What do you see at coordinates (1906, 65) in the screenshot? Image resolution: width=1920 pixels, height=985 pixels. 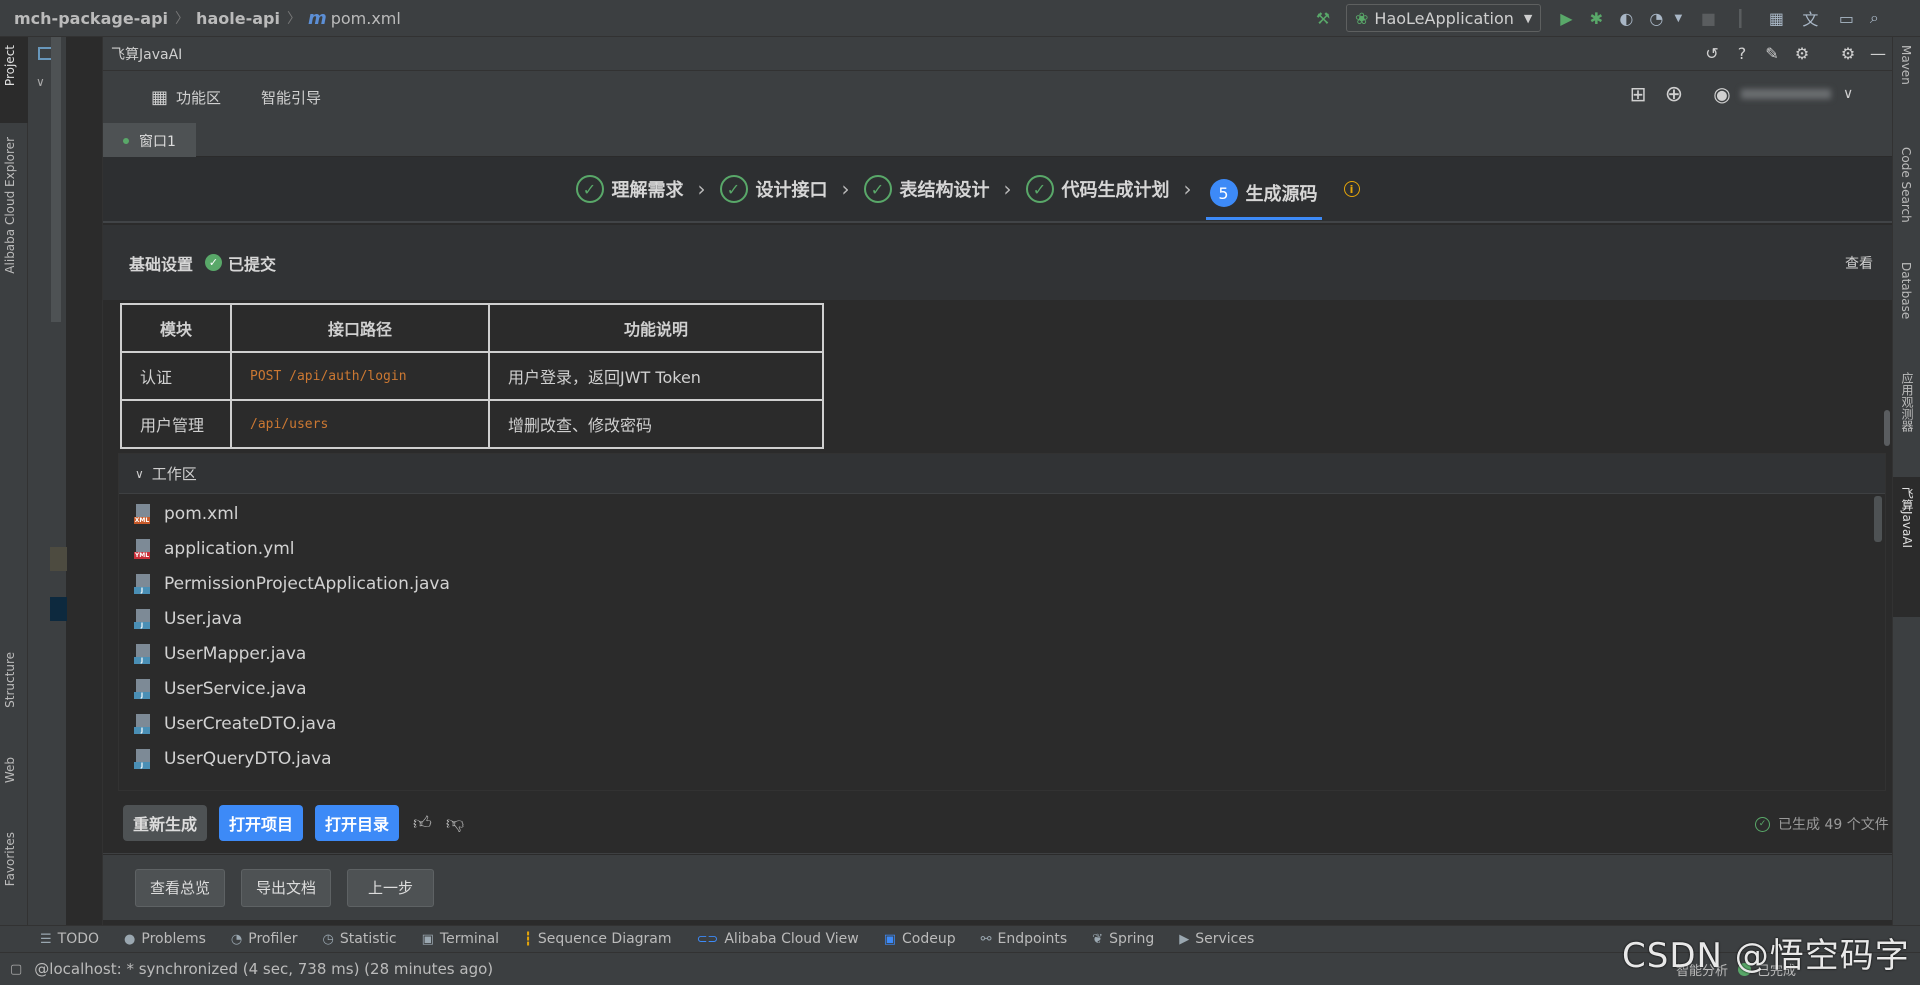 I see `maven-tab: Maven` at bounding box center [1906, 65].